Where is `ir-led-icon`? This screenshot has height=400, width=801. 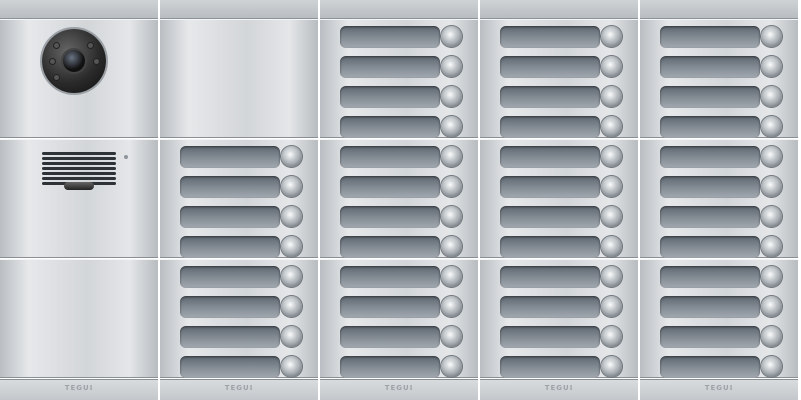 ir-led-icon is located at coordinates (52, 61).